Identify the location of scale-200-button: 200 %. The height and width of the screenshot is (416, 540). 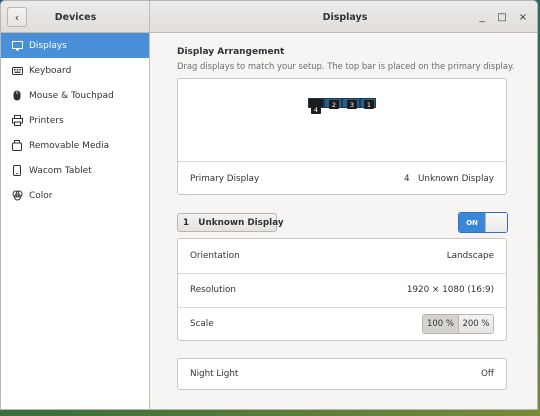
(475, 324).